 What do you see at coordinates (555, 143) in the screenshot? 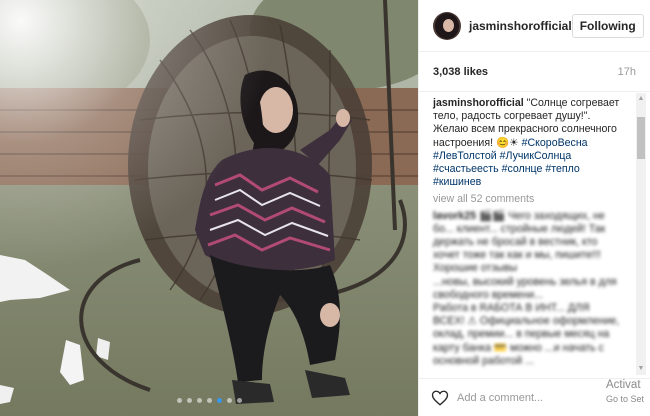
I see `hashtag: #СкороВесна` at bounding box center [555, 143].